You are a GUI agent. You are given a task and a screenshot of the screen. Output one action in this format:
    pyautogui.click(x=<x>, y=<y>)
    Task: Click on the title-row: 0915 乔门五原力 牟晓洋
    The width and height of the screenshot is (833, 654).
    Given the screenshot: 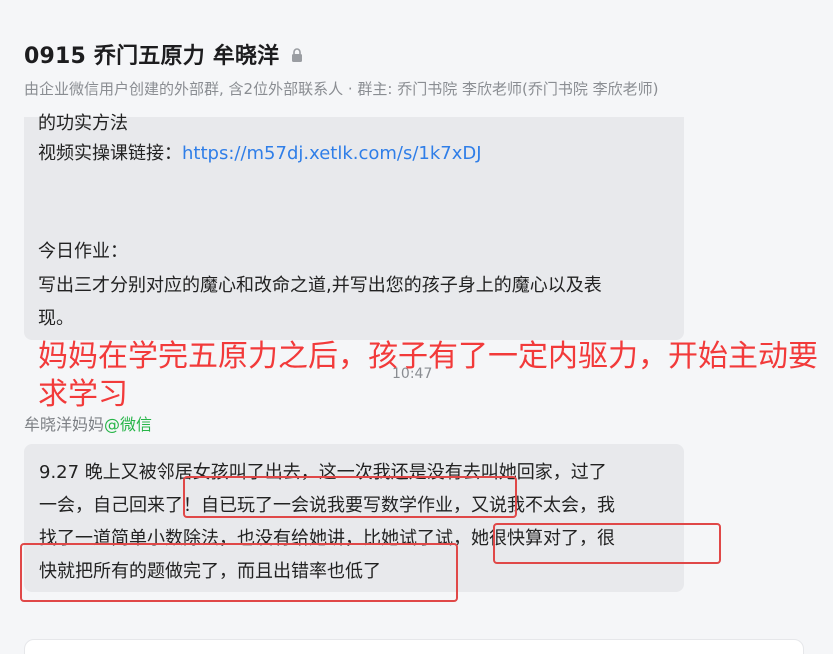 What is the action you would take?
    pyautogui.click(x=163, y=54)
    